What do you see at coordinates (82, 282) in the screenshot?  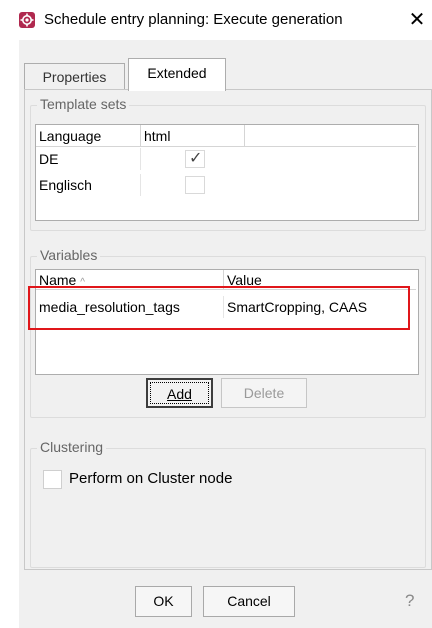 I see `sort-ascending-icon: ^` at bounding box center [82, 282].